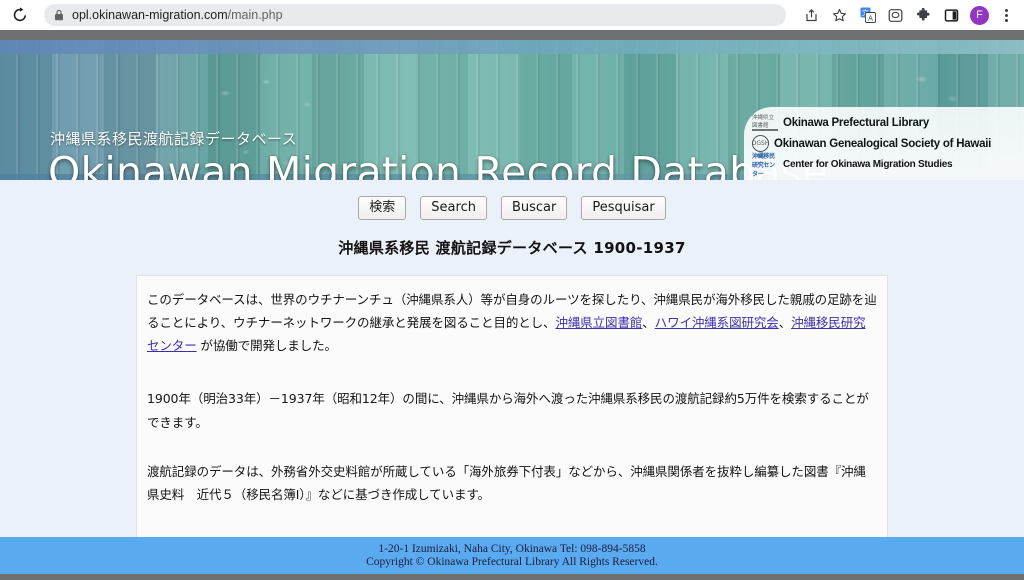 Image resolution: width=1024 pixels, height=580 pixels. I want to click on page-title: 沖縄県系移民 渡航記録データベース 1900-1937, so click(512, 248).